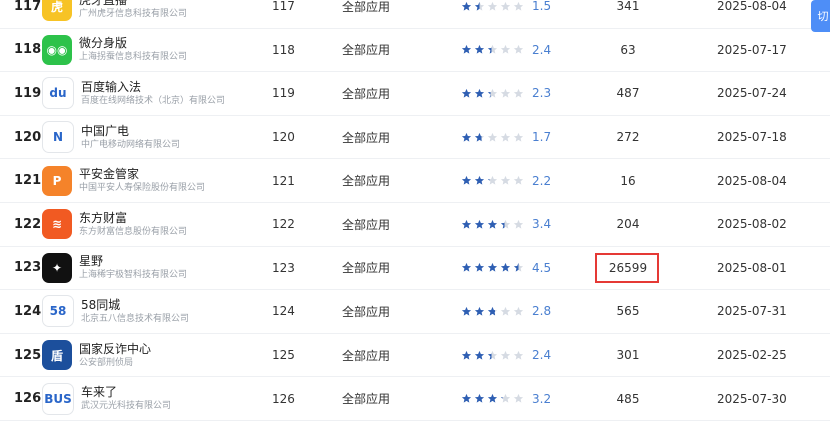 This screenshot has width=830, height=421. What do you see at coordinates (153, 100) in the screenshot?
I see `app-company: 百度在线网络技术（北京）有限公司` at bounding box center [153, 100].